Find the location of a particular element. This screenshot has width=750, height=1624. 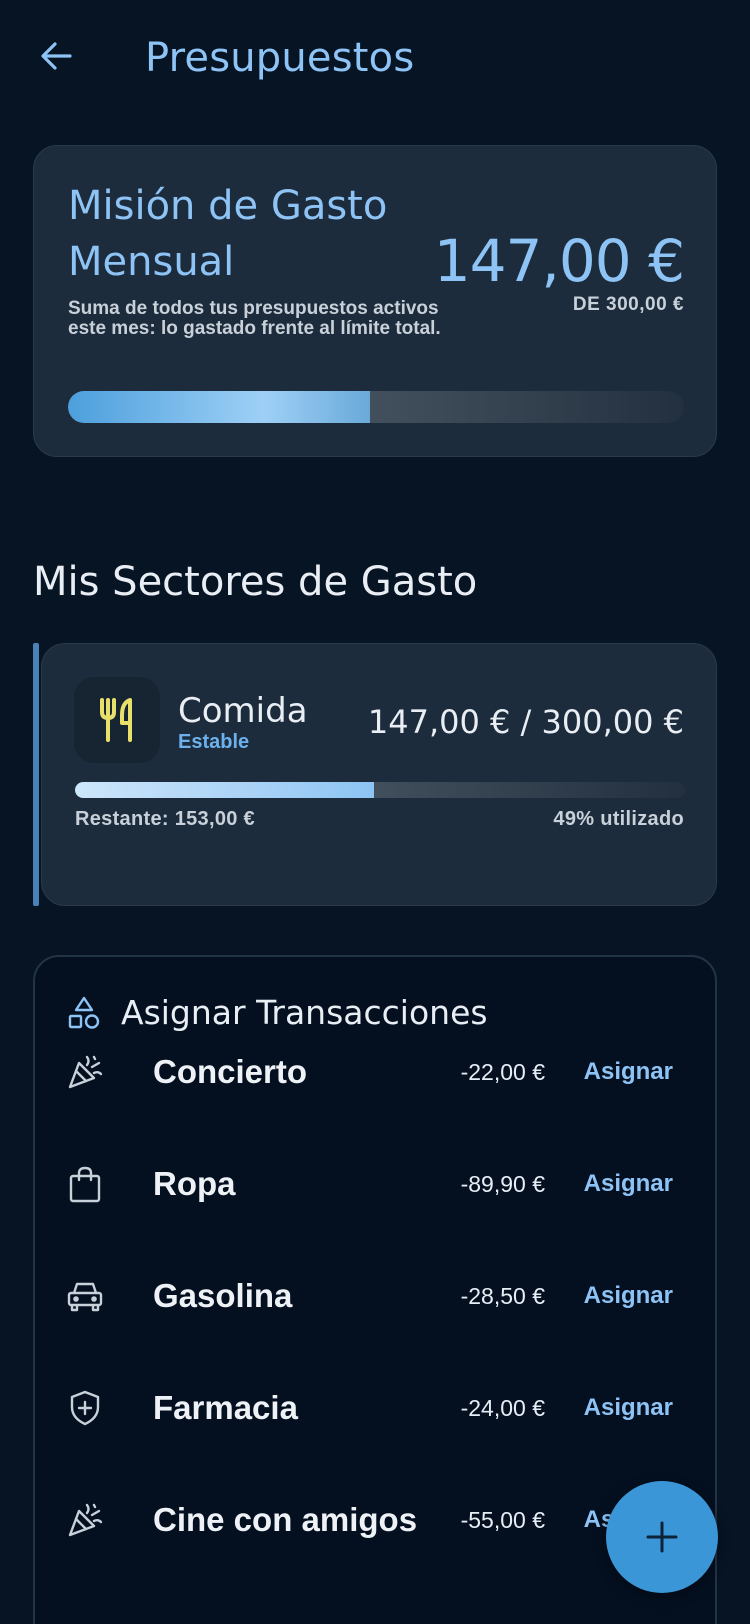

sector-progress-bar is located at coordinates (380, 790).